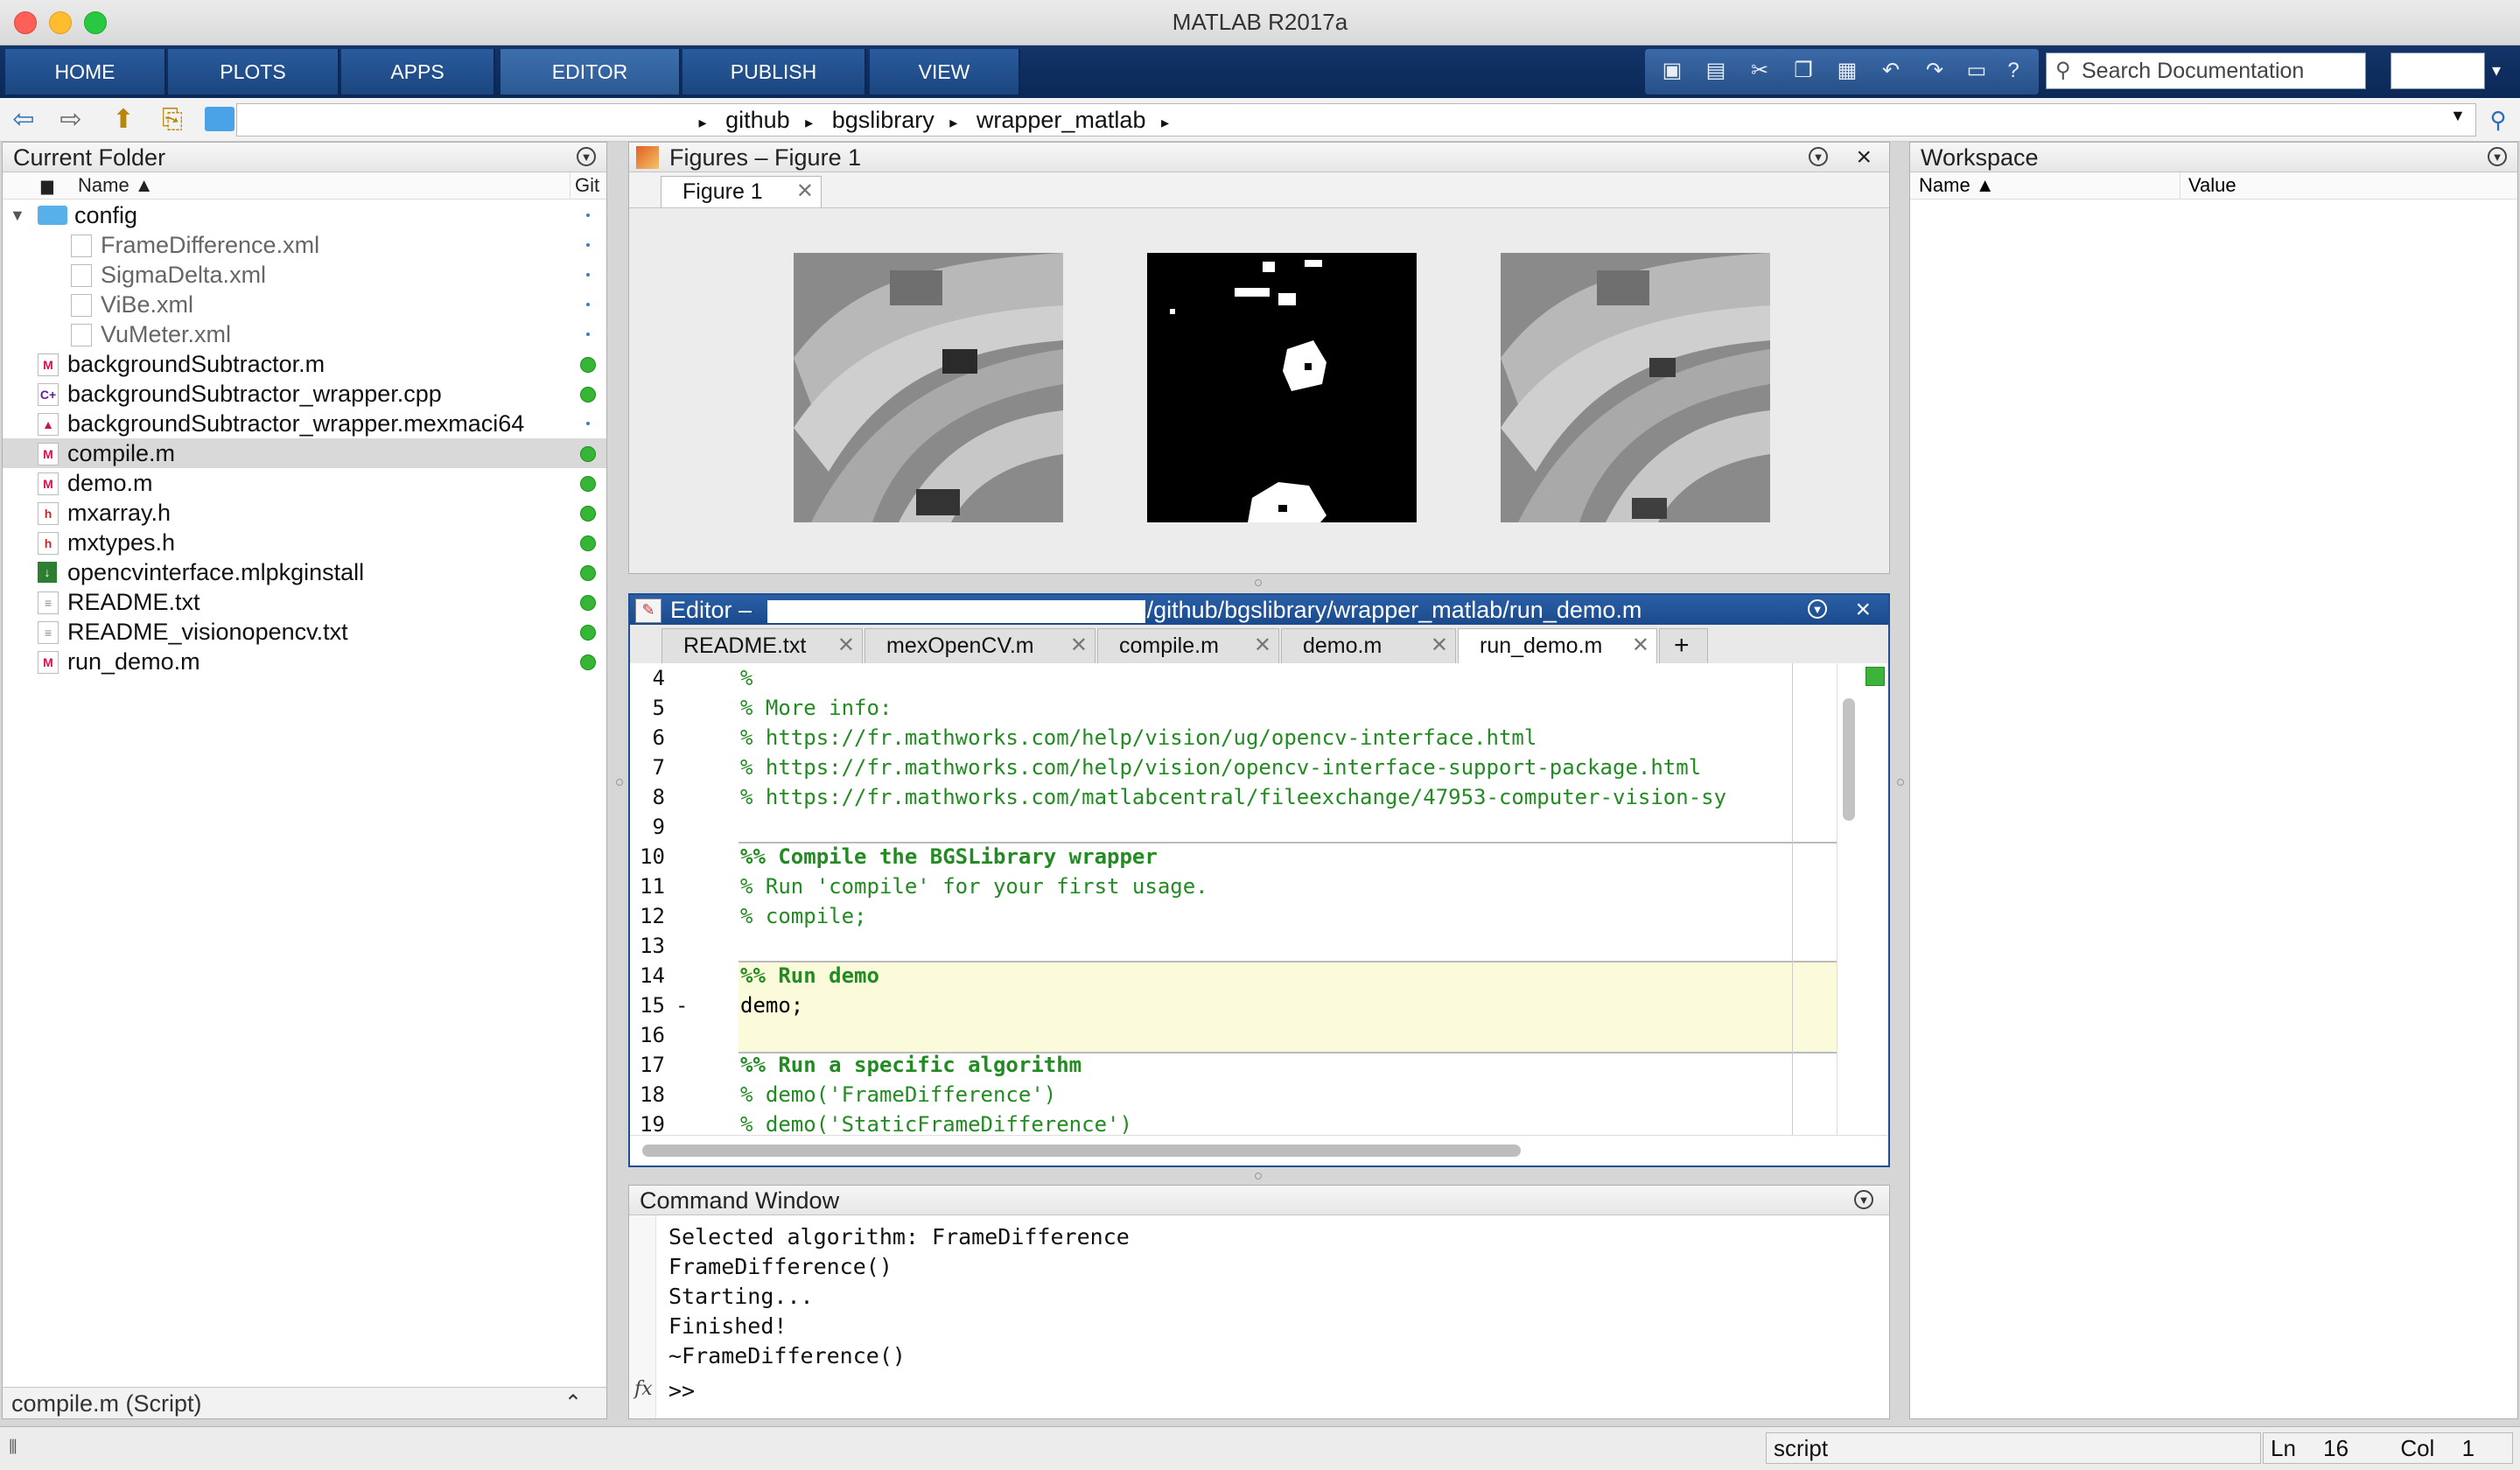 The height and width of the screenshot is (1470, 2520). Describe the element at coordinates (1803, 71) in the screenshot. I see `copy-icon: ❐` at that location.